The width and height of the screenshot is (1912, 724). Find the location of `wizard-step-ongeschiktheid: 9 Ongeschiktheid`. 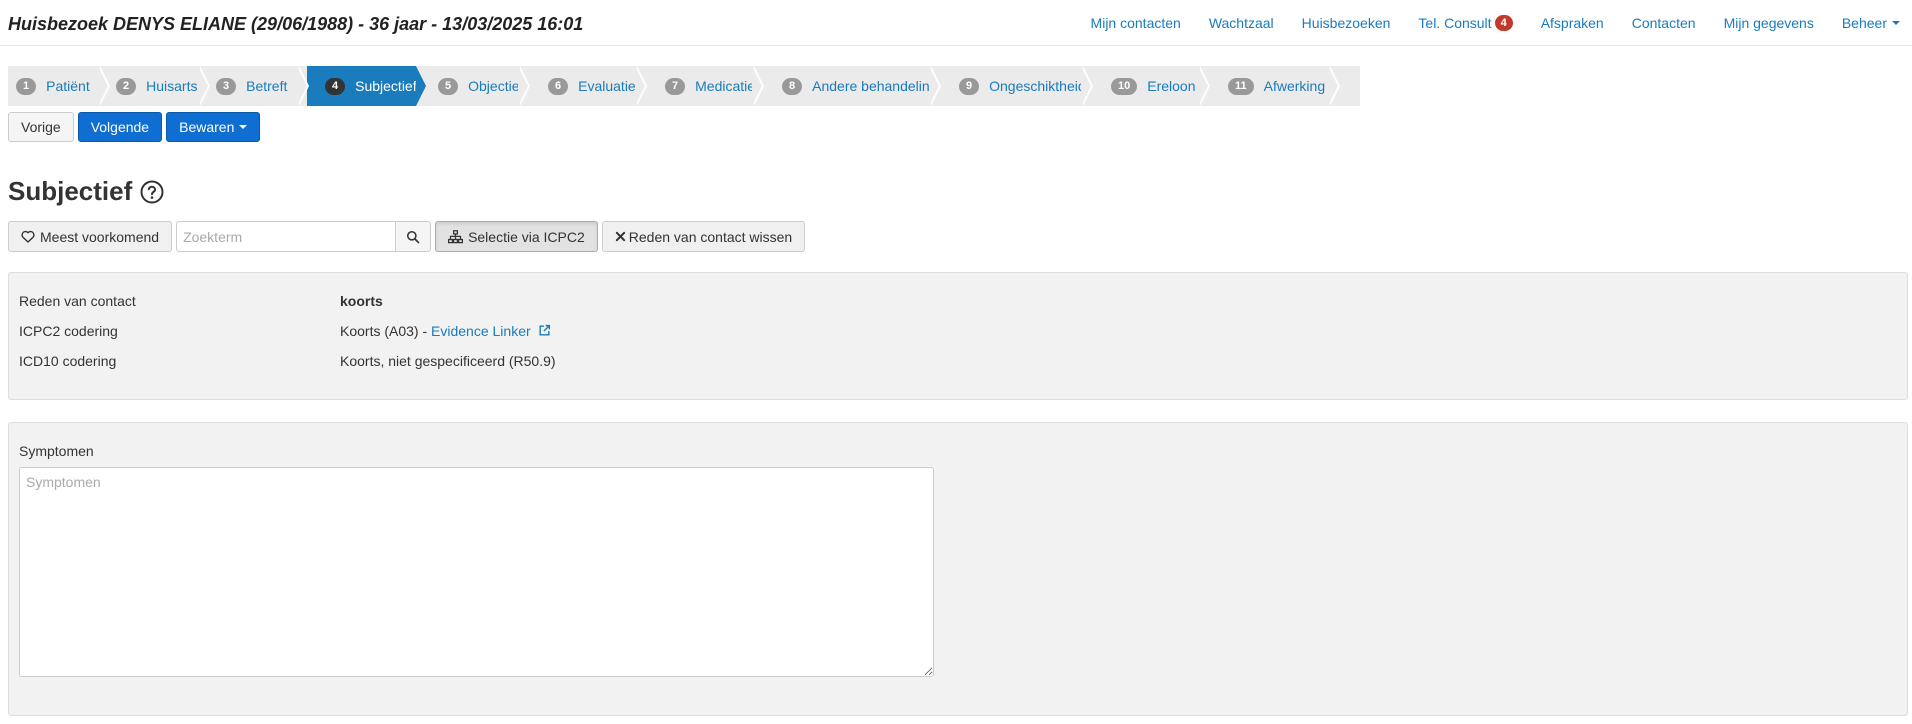

wizard-step-ongeschiktheid: 9 Ongeschiktheid is located at coordinates (1016, 86).